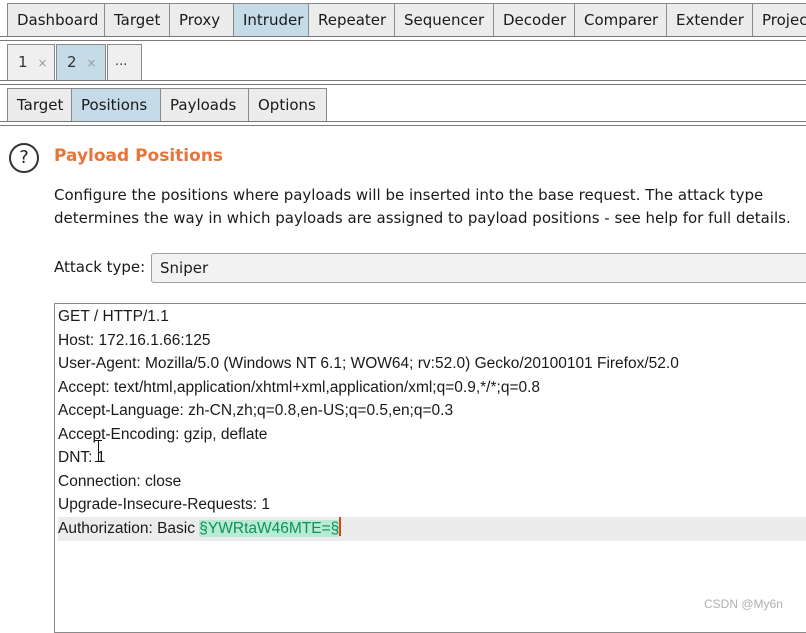 The image size is (806, 633). What do you see at coordinates (709, 19) in the screenshot?
I see `tab-extender: Extender` at bounding box center [709, 19].